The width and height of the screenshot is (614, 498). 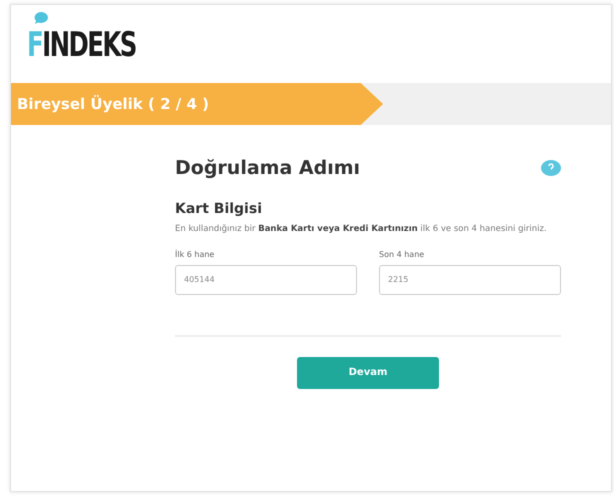 What do you see at coordinates (194, 254) in the screenshot?
I see `field-label: İlk 6 hane` at bounding box center [194, 254].